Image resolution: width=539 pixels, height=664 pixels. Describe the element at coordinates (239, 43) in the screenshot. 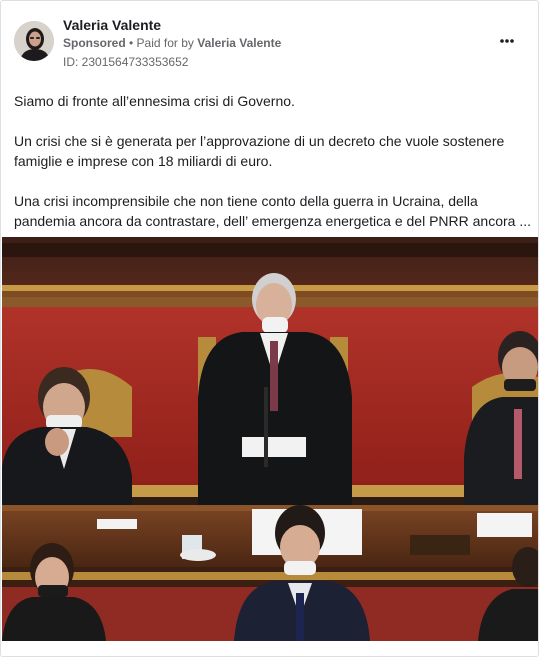

I see `paid-for-name: Valeria Valente` at that location.